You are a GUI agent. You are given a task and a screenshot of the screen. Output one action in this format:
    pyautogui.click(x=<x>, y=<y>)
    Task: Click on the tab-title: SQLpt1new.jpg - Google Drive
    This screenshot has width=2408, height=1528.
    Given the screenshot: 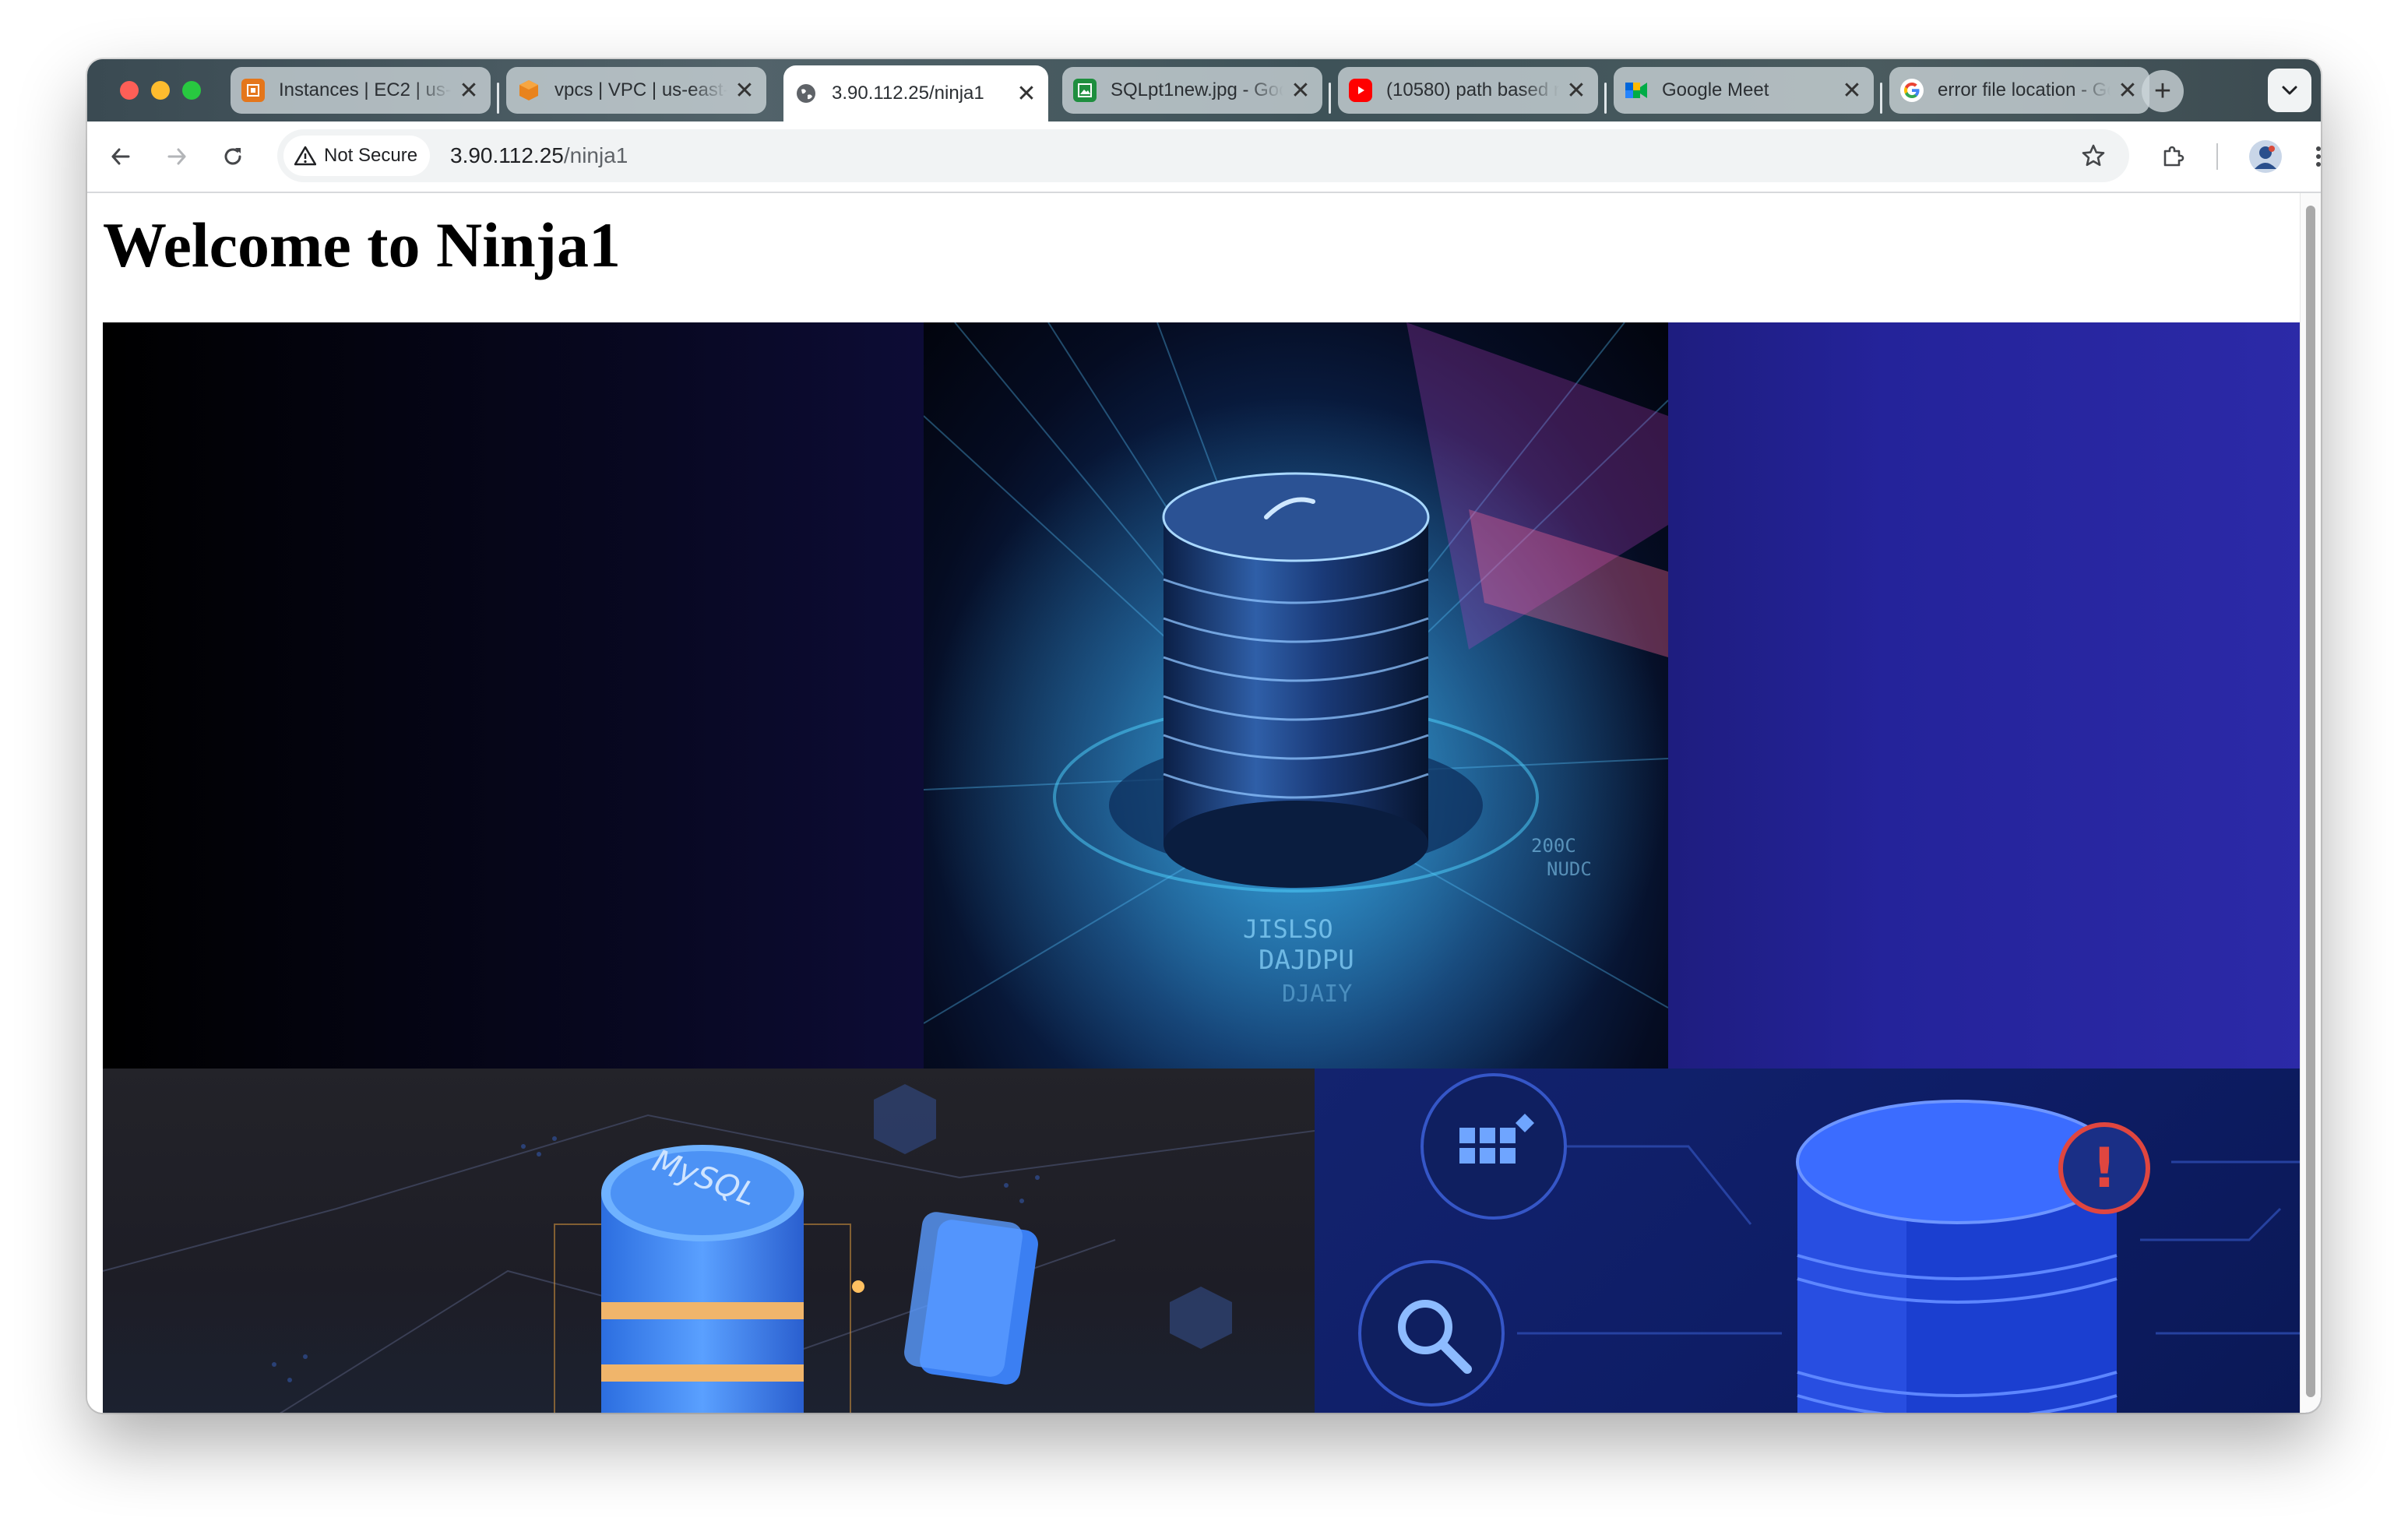 What is the action you would take?
    pyautogui.click(x=1197, y=89)
    